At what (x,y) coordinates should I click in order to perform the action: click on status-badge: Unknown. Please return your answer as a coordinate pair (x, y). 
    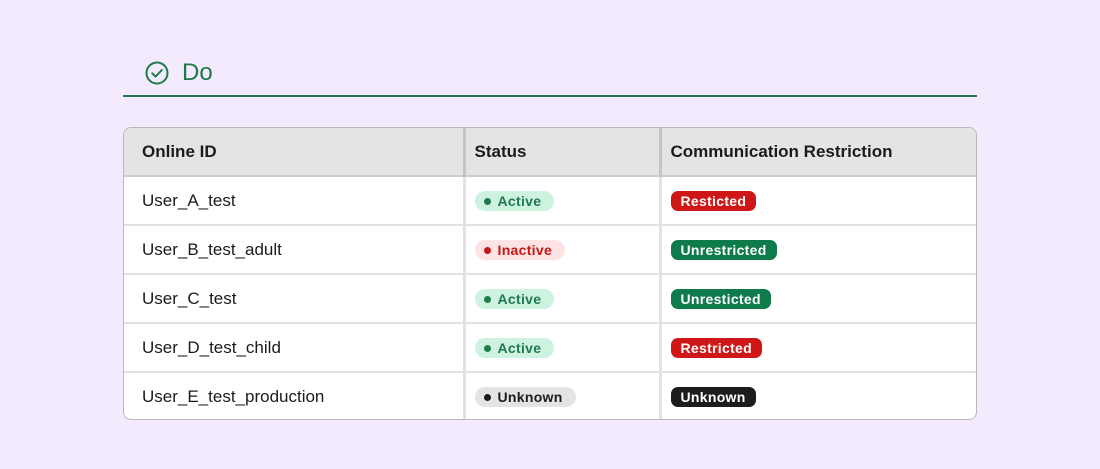
    Looking at the image, I should click on (525, 396).